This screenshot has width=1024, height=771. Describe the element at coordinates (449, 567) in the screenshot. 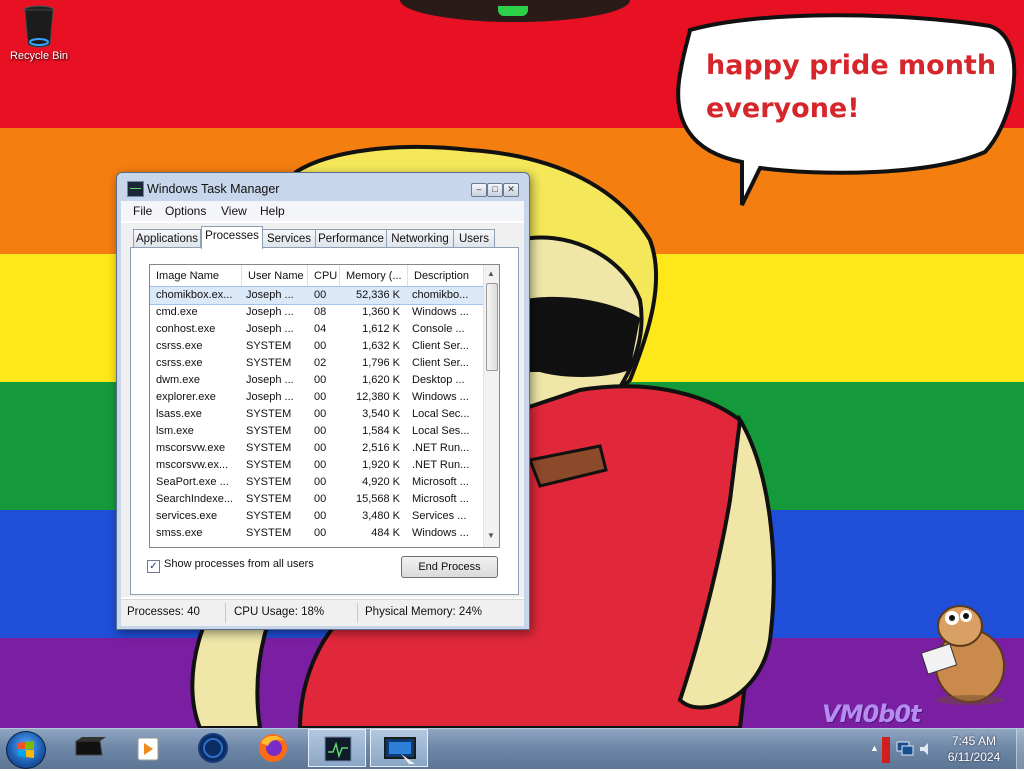

I see `end-process-button: End Process` at that location.